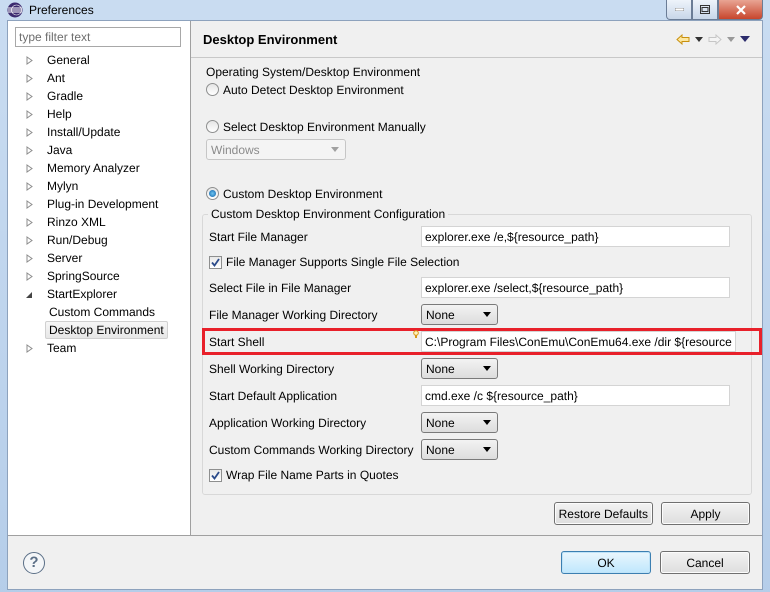  I want to click on app-icon, so click(15, 10).